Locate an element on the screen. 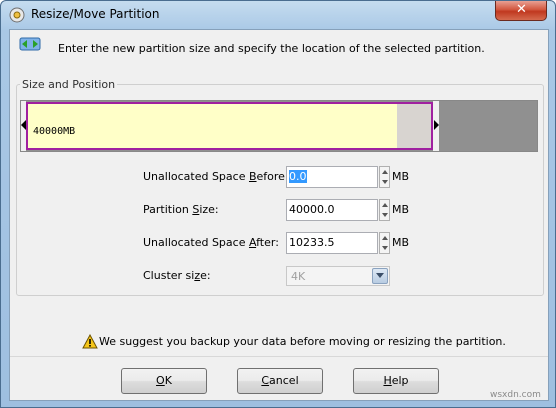  partition-app-icon is located at coordinates (17, 15).